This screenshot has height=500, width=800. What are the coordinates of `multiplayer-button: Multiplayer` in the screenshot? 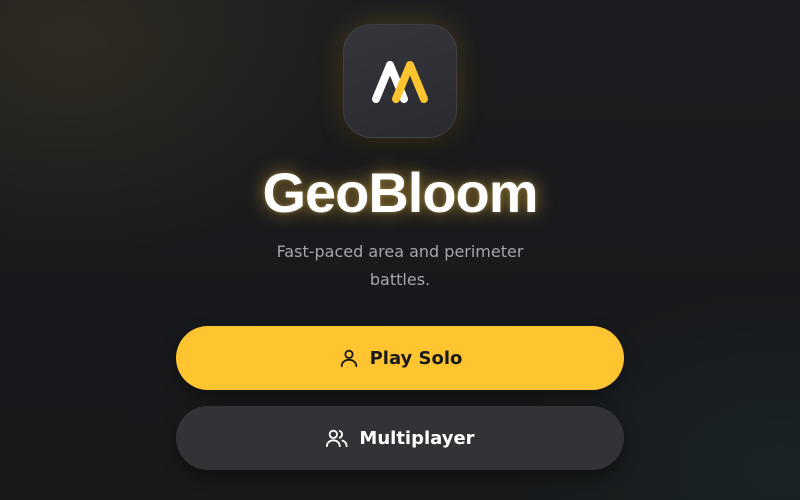 It's located at (400, 438).